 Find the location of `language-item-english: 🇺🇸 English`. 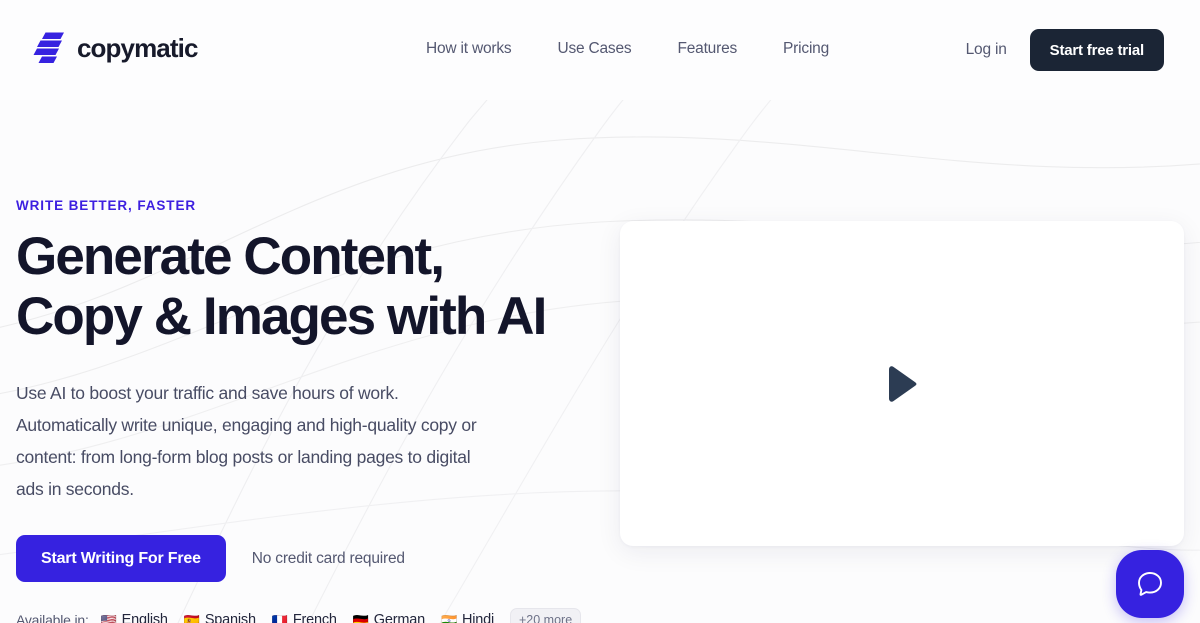

language-item-english: 🇺🇸 English is located at coordinates (134, 617).